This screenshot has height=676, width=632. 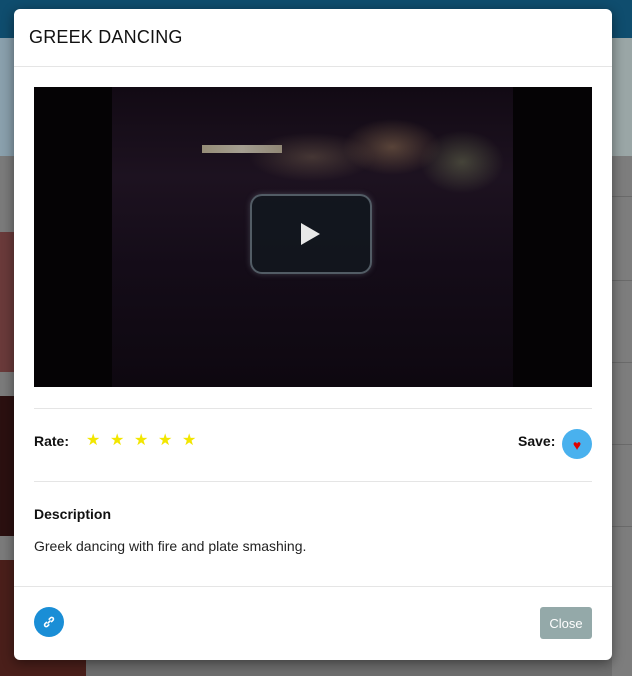 I want to click on modal-title: GREEK DANCING, so click(x=106, y=37).